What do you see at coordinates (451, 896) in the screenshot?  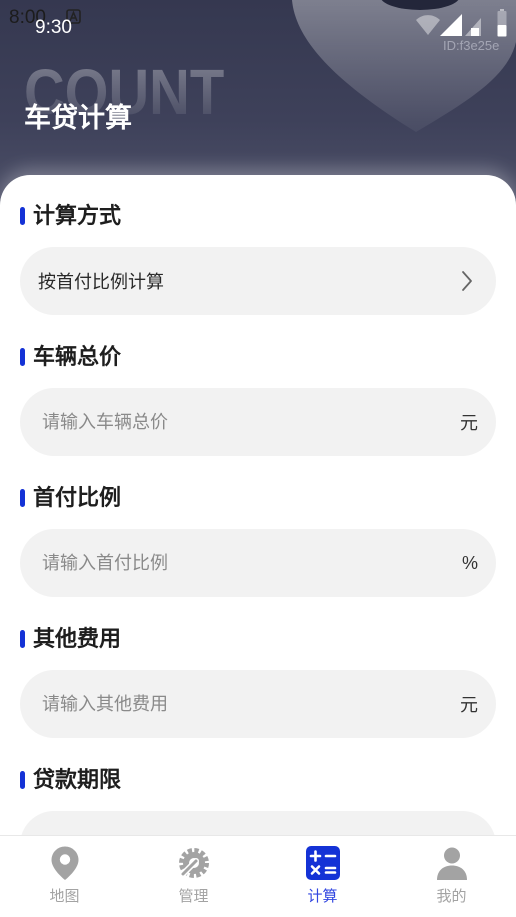 I see `nav-label: 我的` at bounding box center [451, 896].